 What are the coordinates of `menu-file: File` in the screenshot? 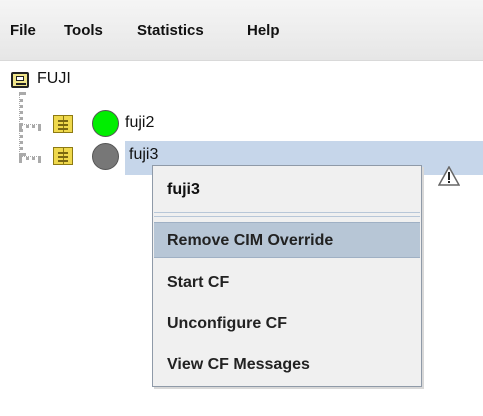 It's located at (23, 30).